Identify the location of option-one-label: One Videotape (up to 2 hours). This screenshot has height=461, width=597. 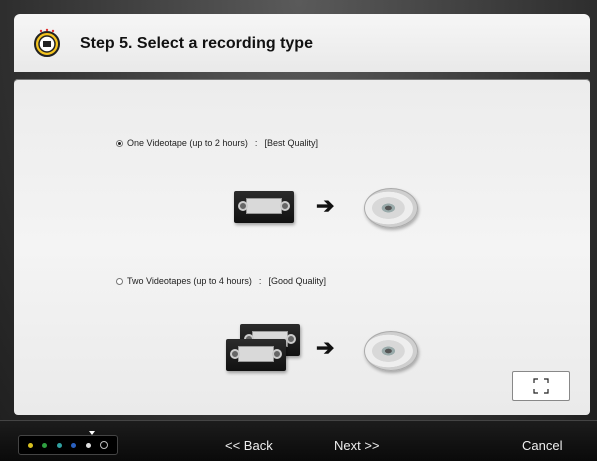
(187, 143).